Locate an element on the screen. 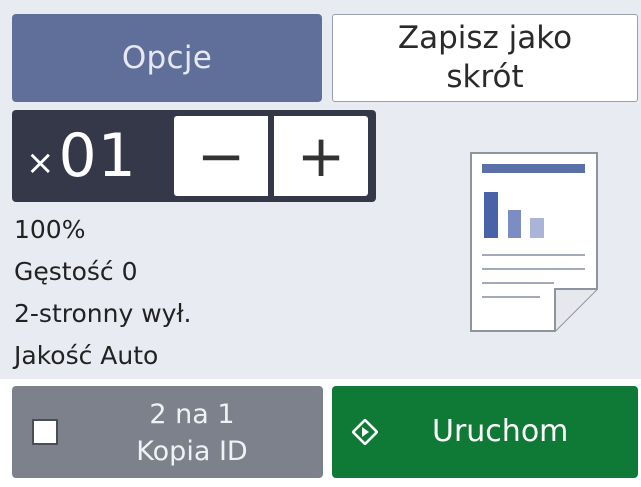  setting-enlargement: 100% is located at coordinates (50, 229).